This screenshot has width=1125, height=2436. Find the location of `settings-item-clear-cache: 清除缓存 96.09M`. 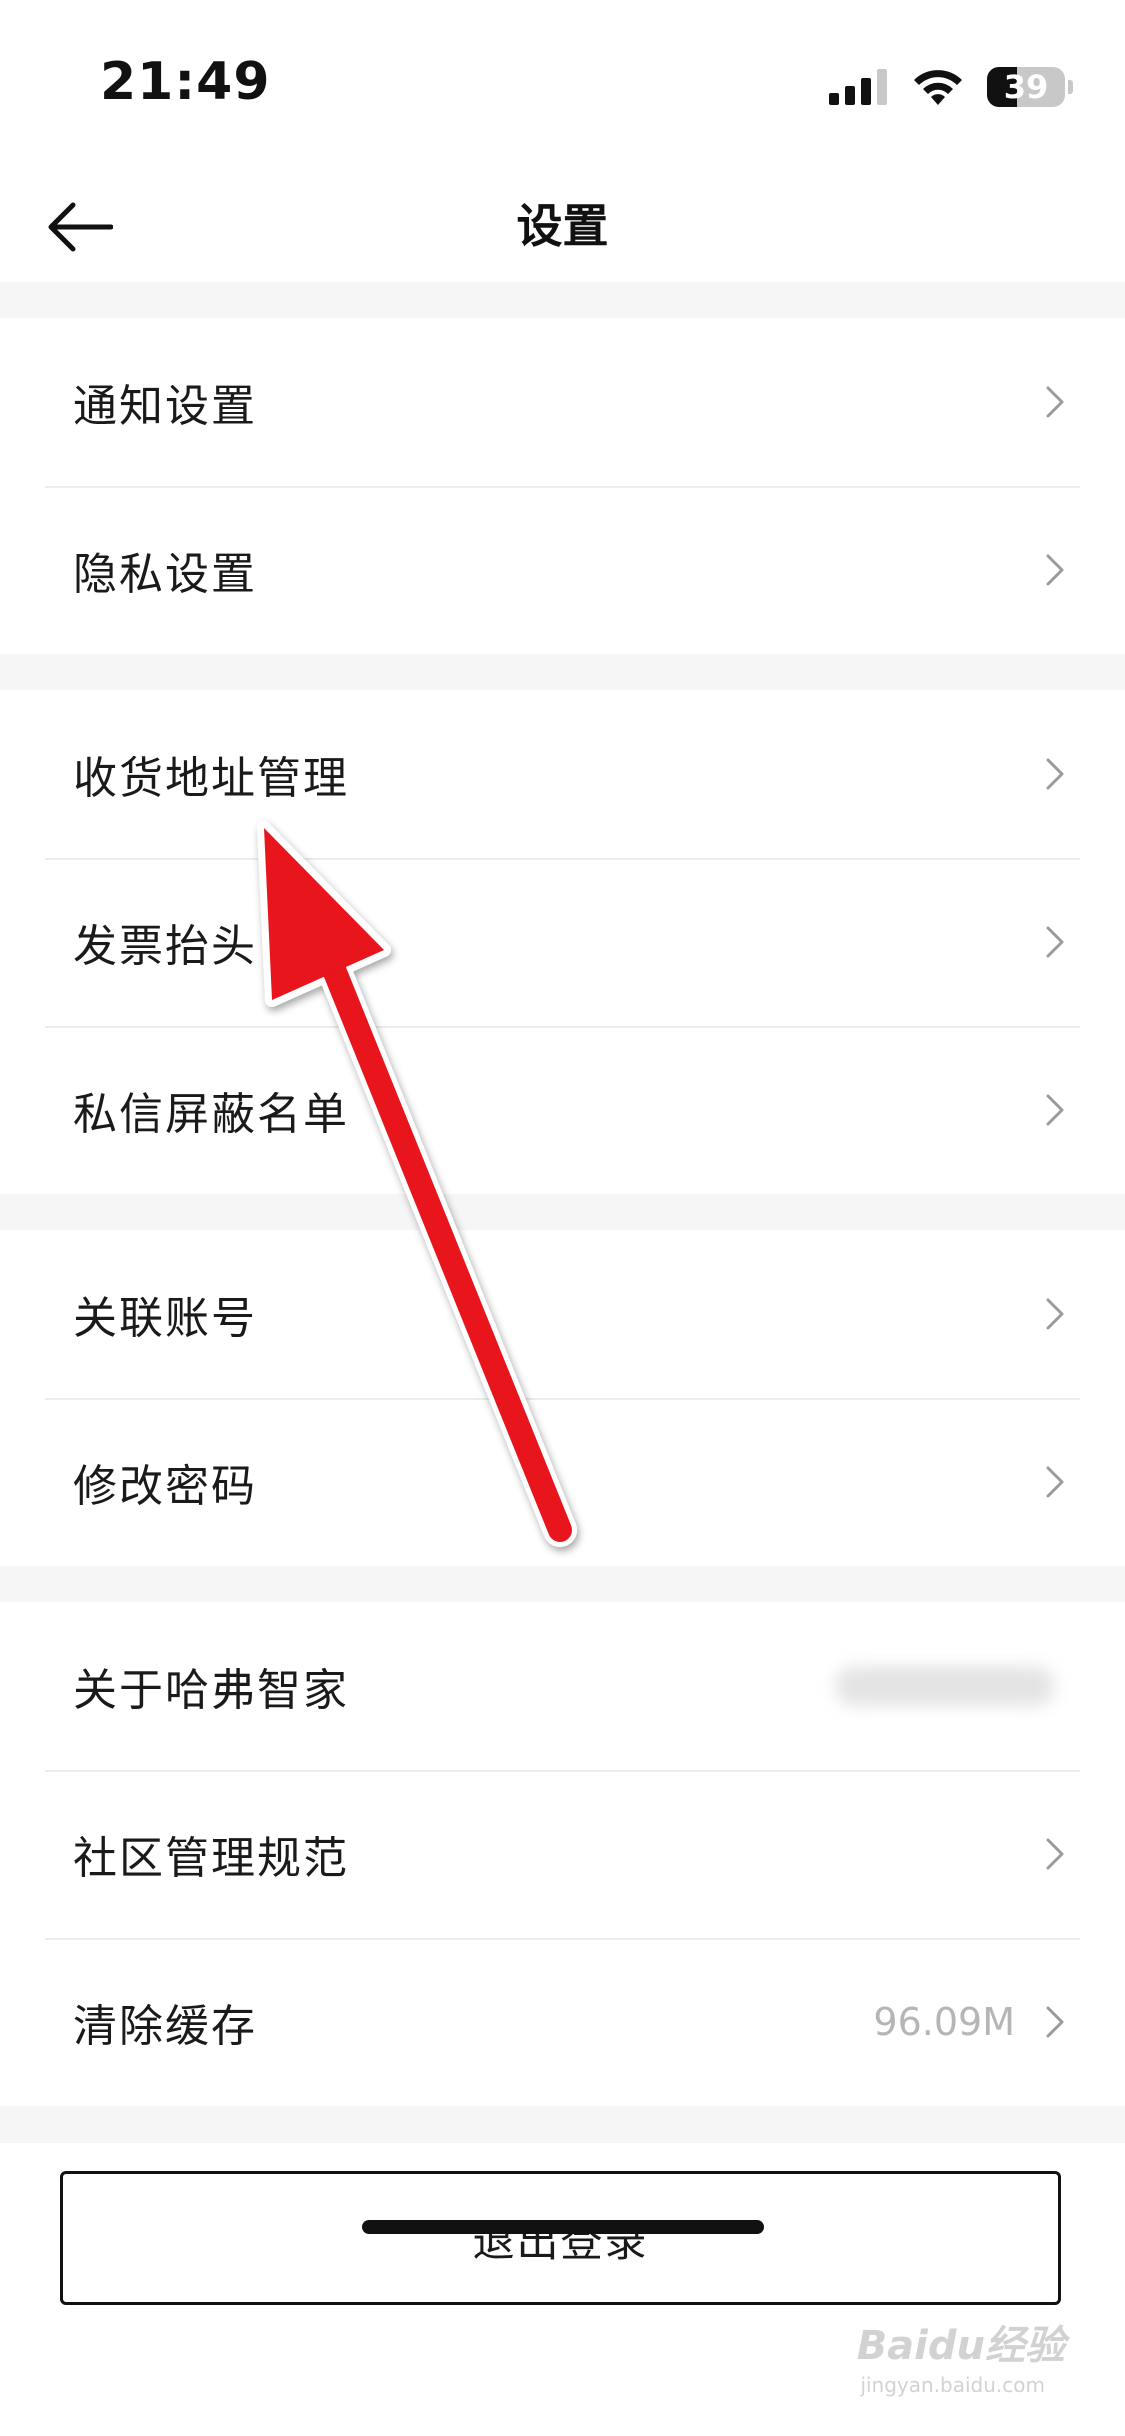

settings-item-clear-cache: 清除缓存 96.09M is located at coordinates (562, 2022).